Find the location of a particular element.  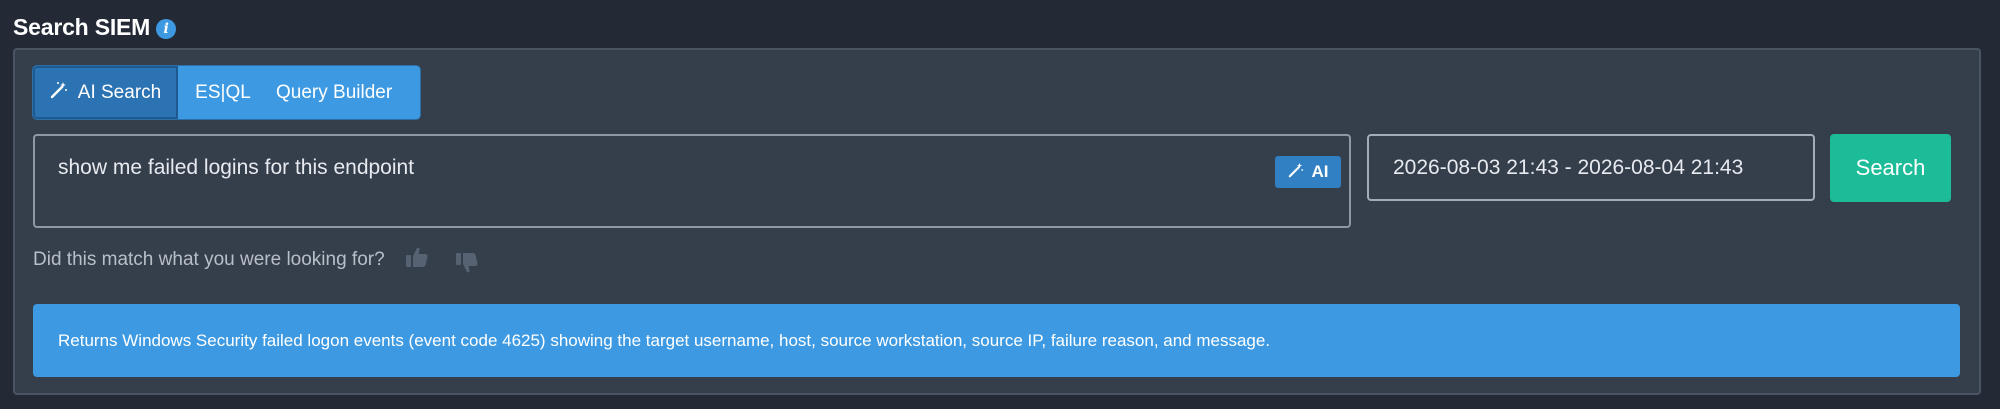

tab-label: Query Builder is located at coordinates (334, 92).